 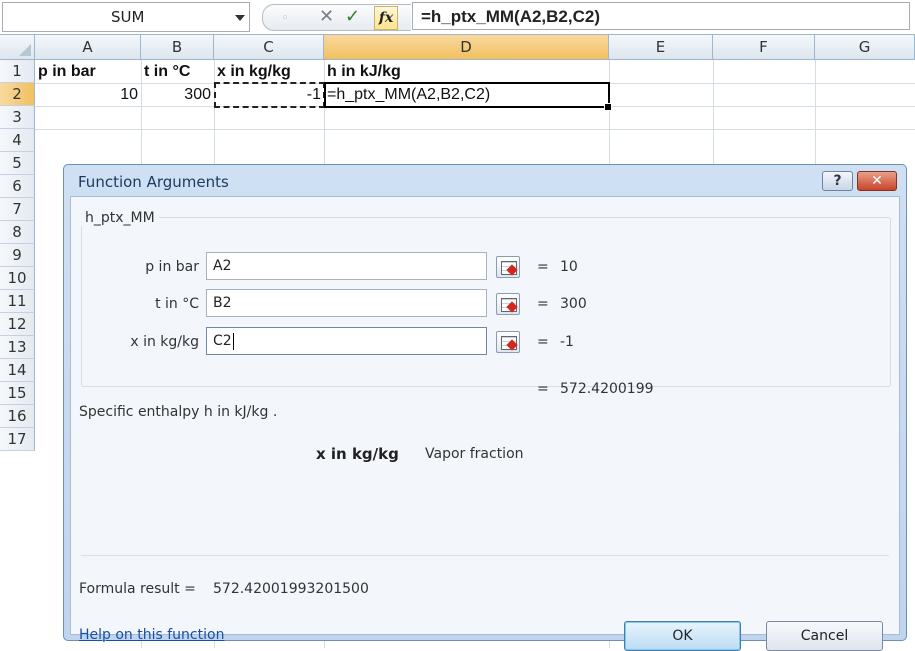 I want to click on help-icon: ?, so click(x=837, y=181).